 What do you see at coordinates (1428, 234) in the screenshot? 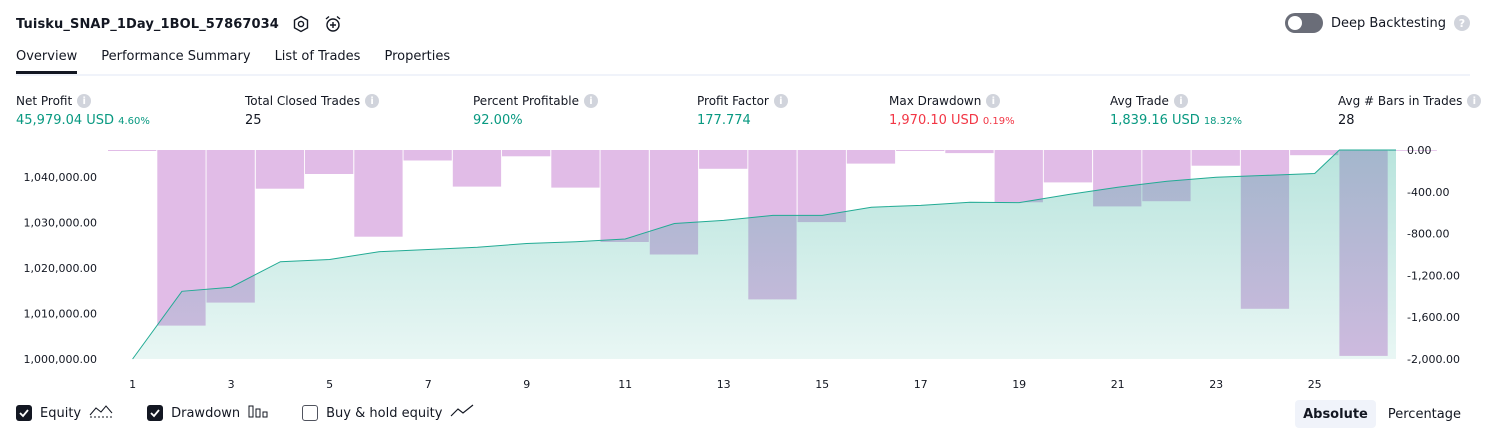
I see `right-axis-tick-label: -800.00` at bounding box center [1428, 234].